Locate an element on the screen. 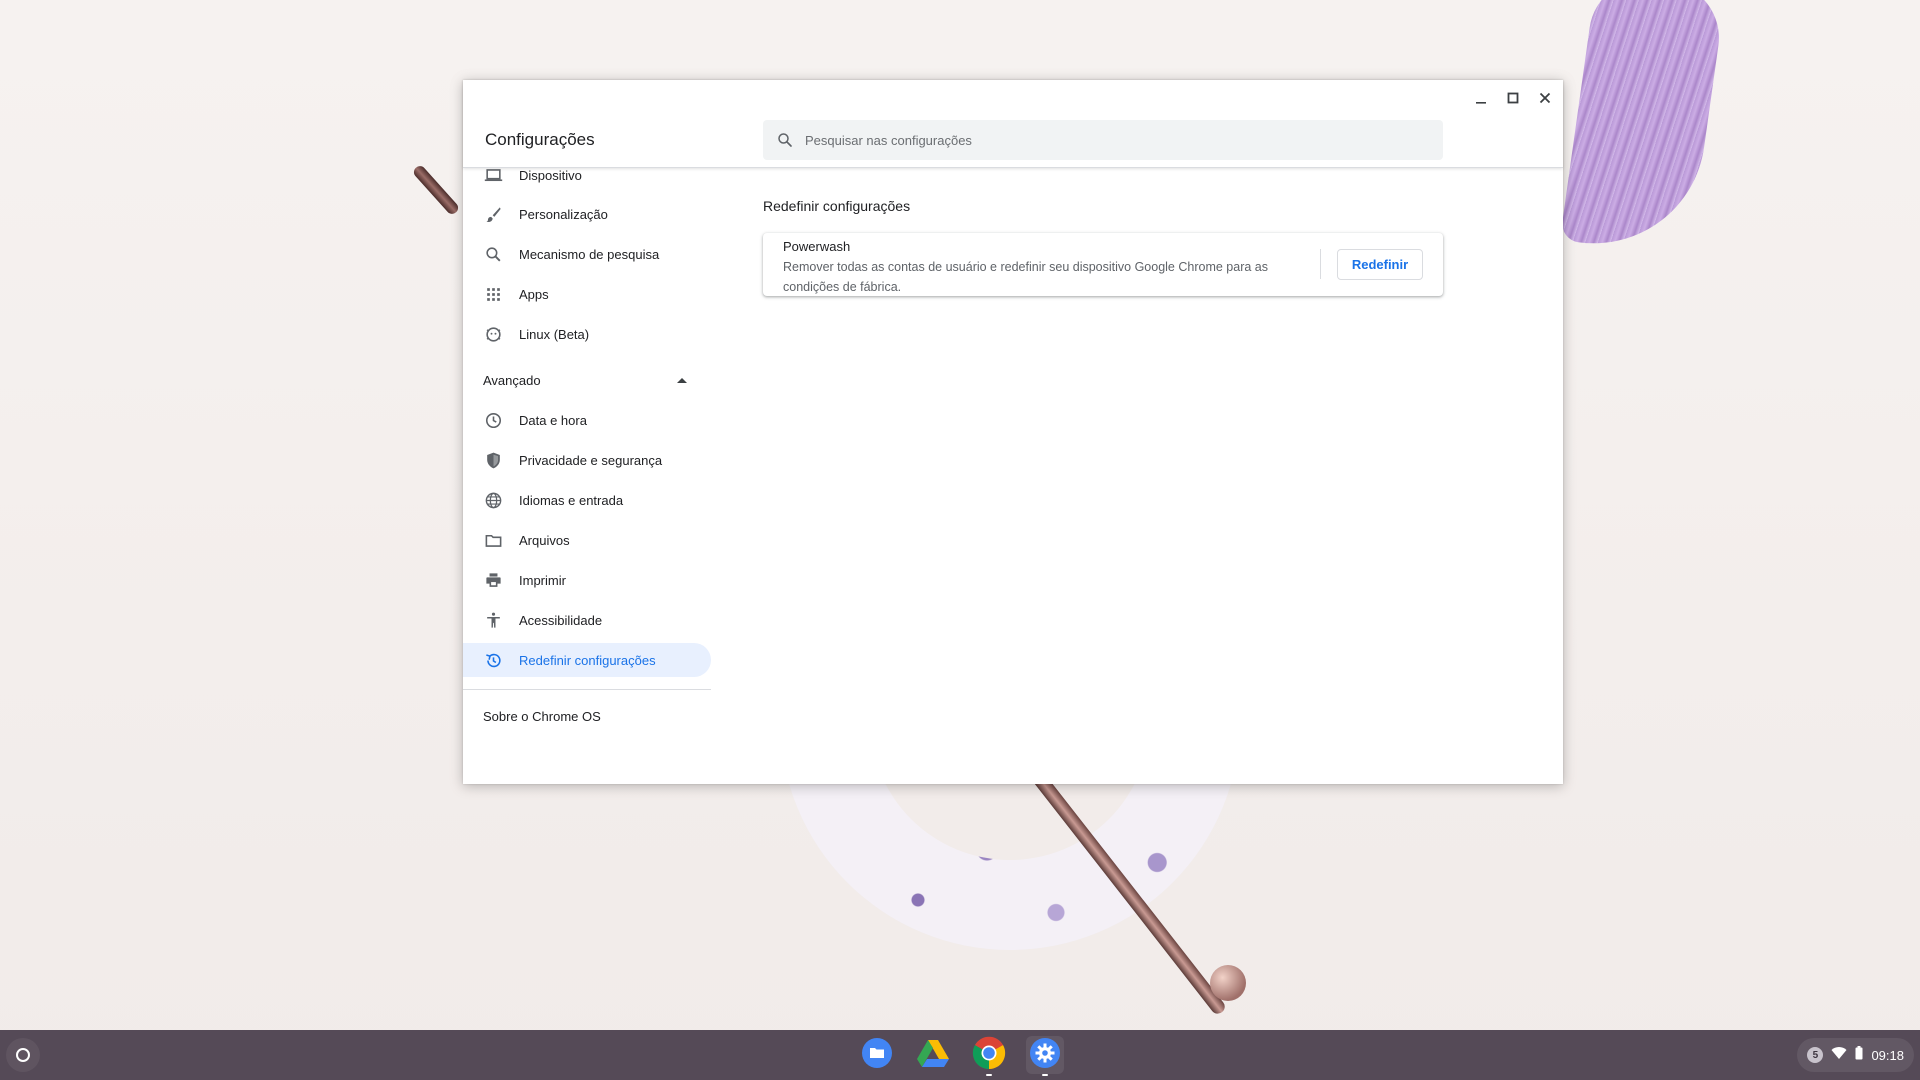 Image resolution: width=1920 pixels, height=1080 pixels. launcher-button is located at coordinates (23, 1055).